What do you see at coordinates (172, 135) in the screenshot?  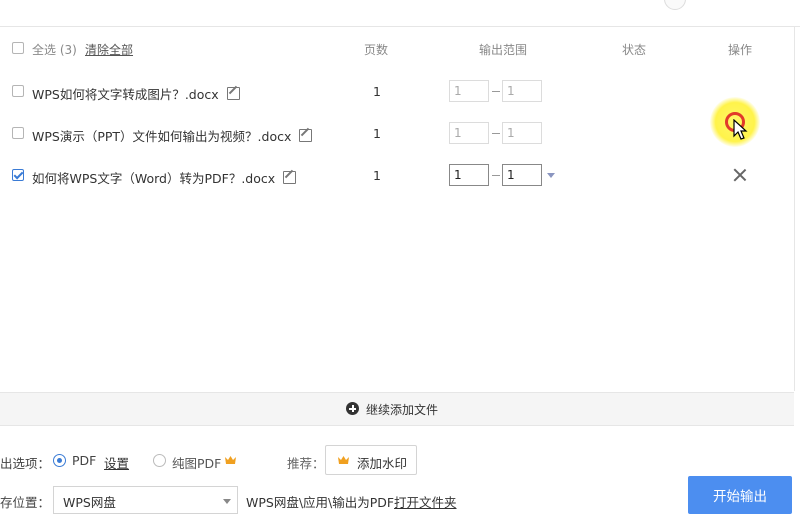 I see `file-name: WPS演示（PPT）文件如何输出为视频？.docx` at bounding box center [172, 135].